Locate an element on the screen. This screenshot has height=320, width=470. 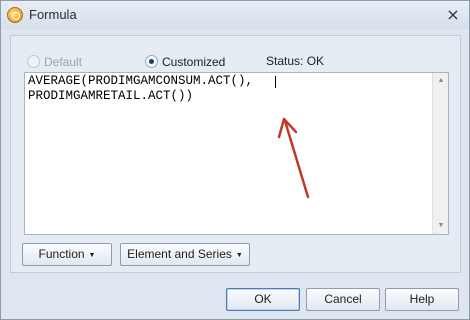
element-and-series-dropdown-button: Element and Series ▼ is located at coordinates (185, 254).